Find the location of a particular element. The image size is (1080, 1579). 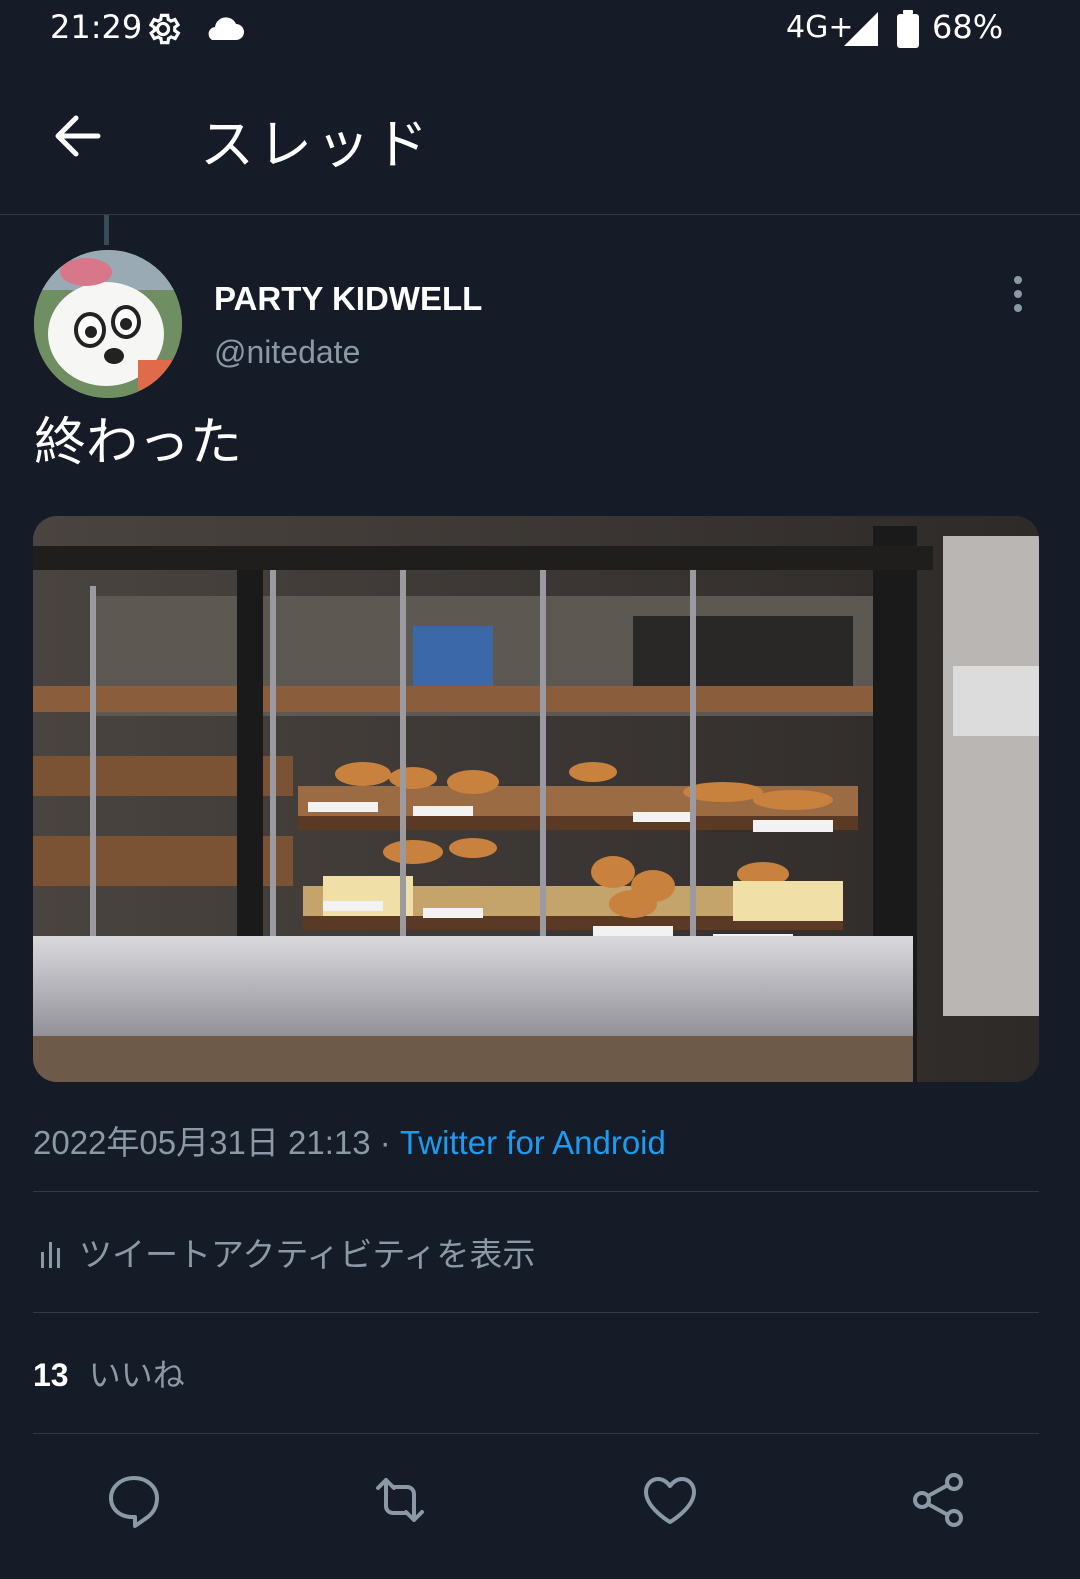

thread-connector-line is located at coordinates (106, 230).